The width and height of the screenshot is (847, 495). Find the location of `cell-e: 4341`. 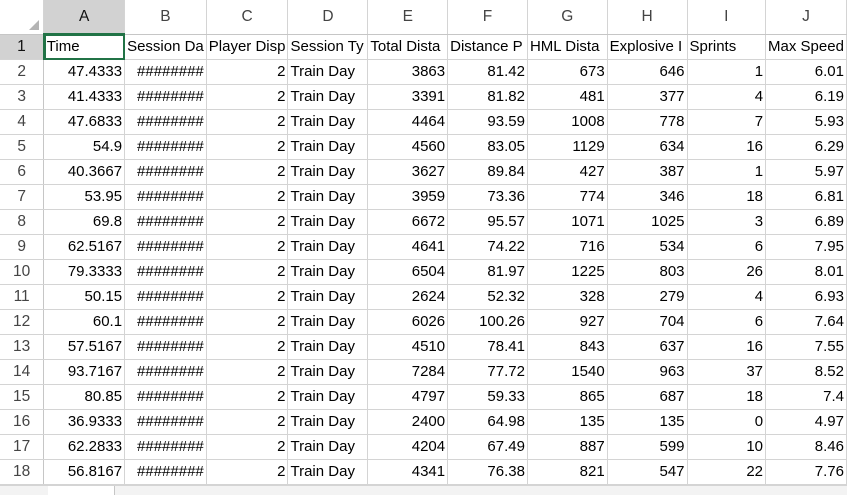

cell-e: 4341 is located at coordinates (408, 472).